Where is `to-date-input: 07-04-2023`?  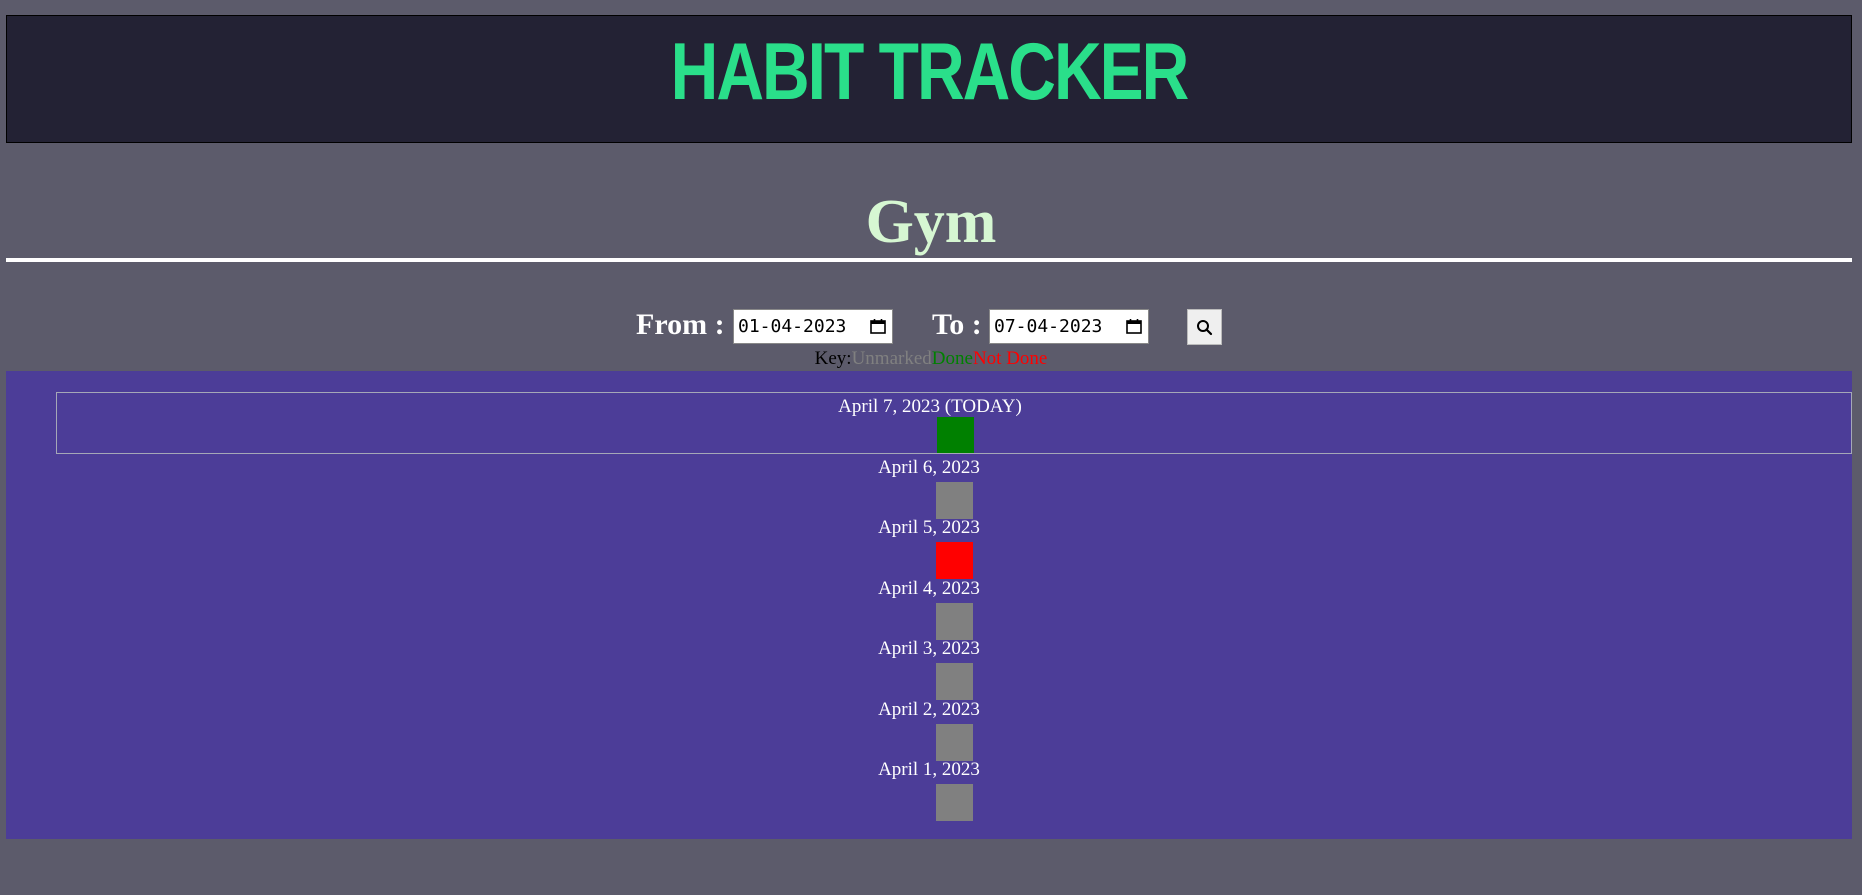 to-date-input: 07-04-2023 is located at coordinates (1069, 326).